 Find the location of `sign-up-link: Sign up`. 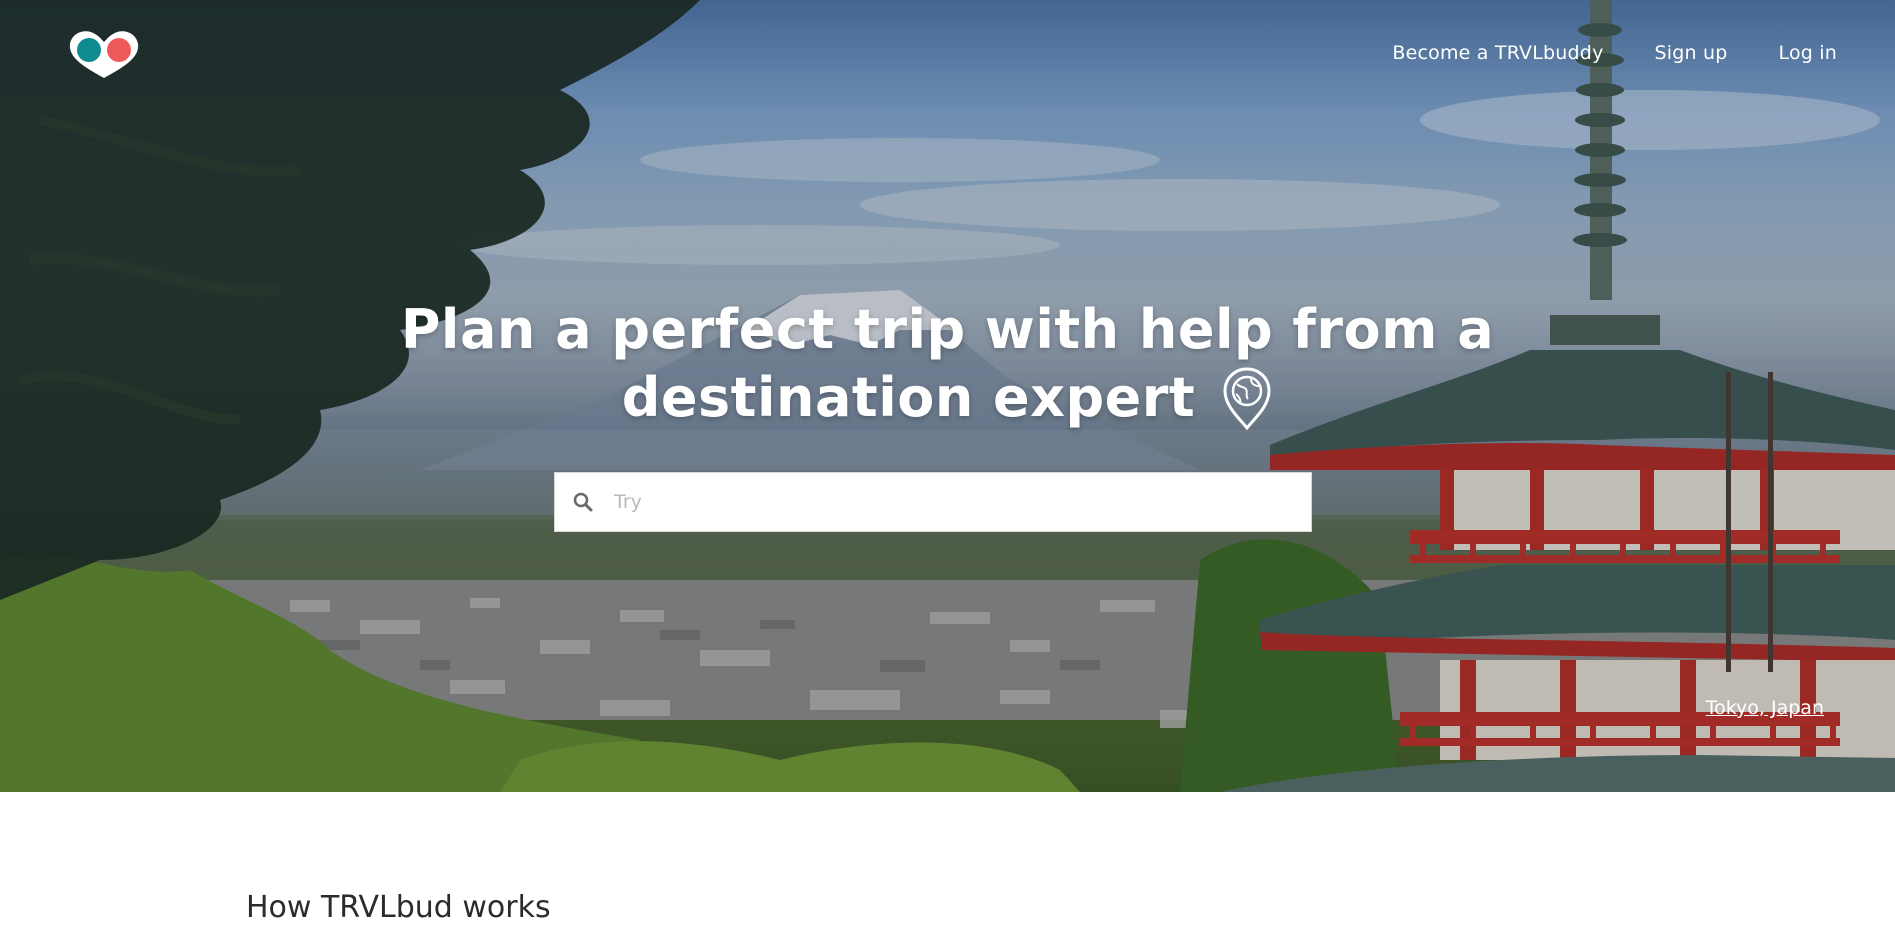

sign-up-link: Sign up is located at coordinates (1691, 53).